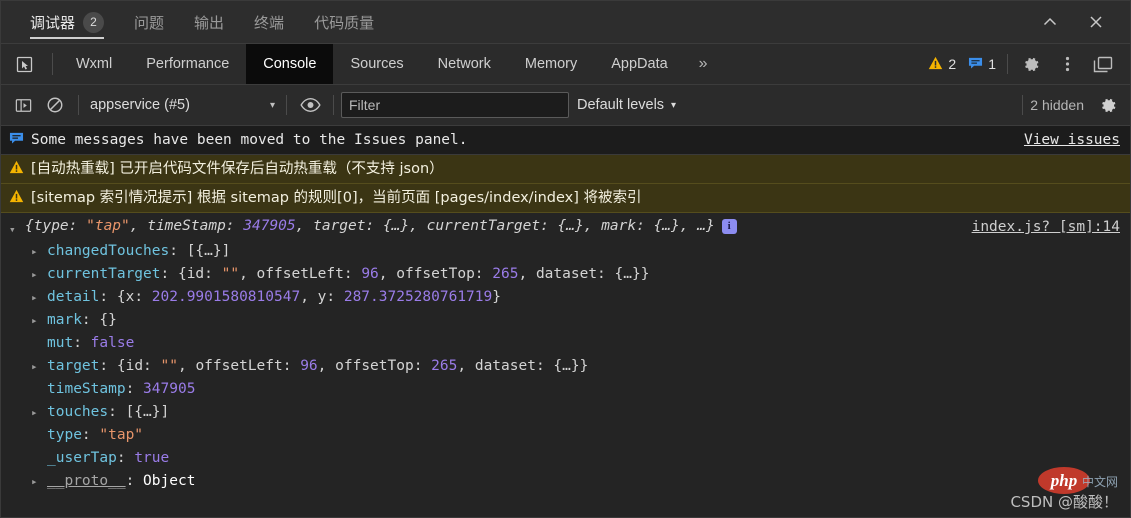 The height and width of the screenshot is (518, 1131). Describe the element at coordinates (565, 251) in the screenshot. I see `object-property-row: ▸ changedTouches: [{…}]` at that location.